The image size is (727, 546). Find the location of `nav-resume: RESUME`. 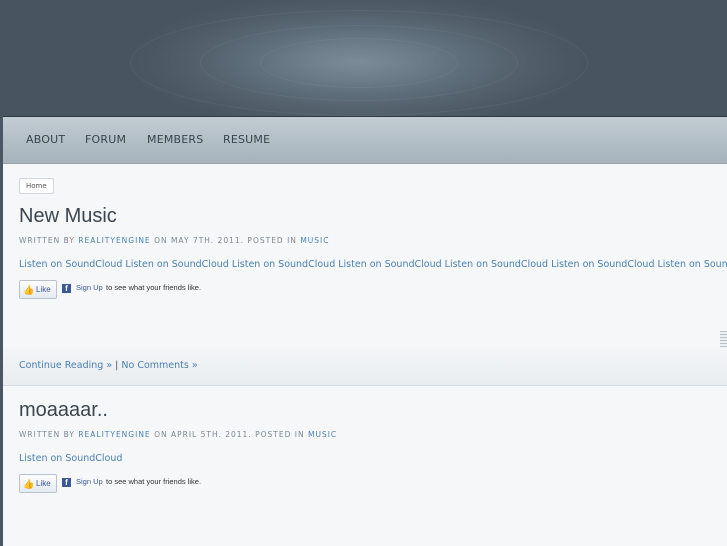

nav-resume: RESUME is located at coordinates (246, 139).